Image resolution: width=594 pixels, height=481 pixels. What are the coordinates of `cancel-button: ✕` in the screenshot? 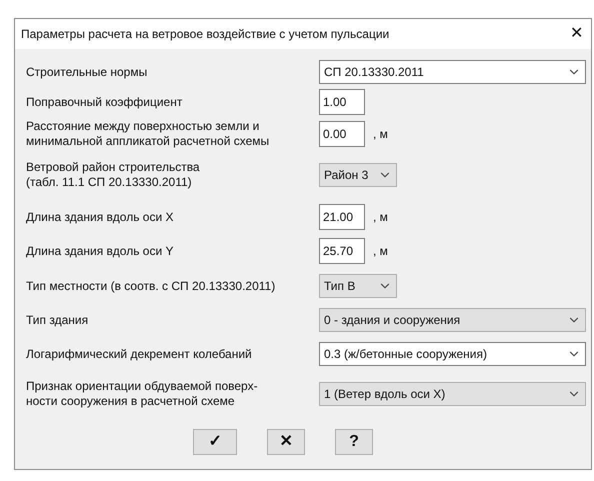 It's located at (286, 442).